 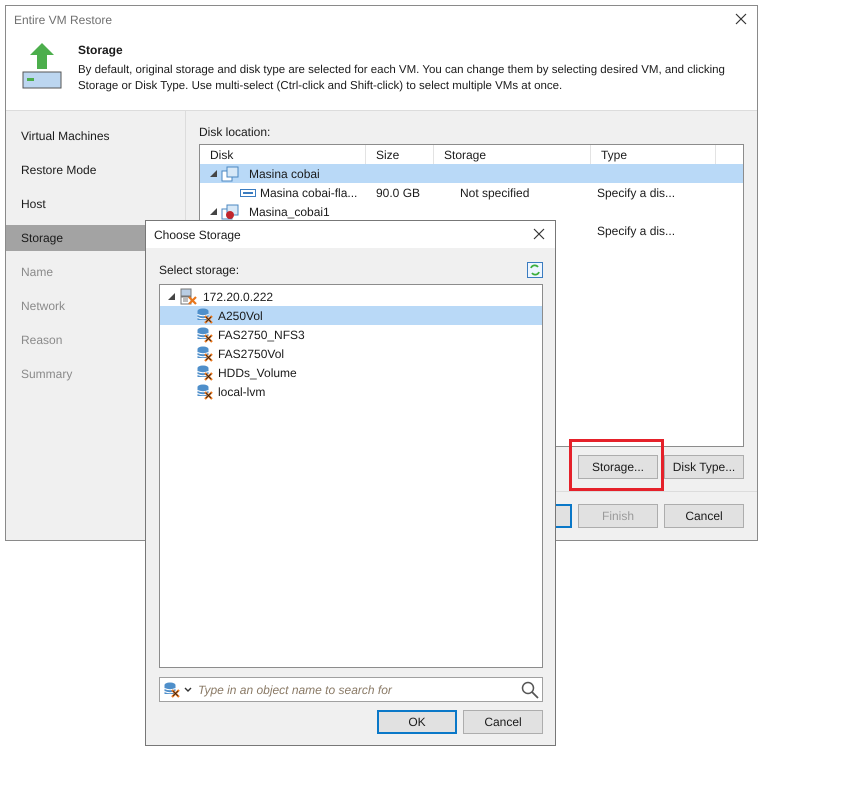 I want to click on tree-item: FAS2750_NFS3, so click(x=351, y=334).